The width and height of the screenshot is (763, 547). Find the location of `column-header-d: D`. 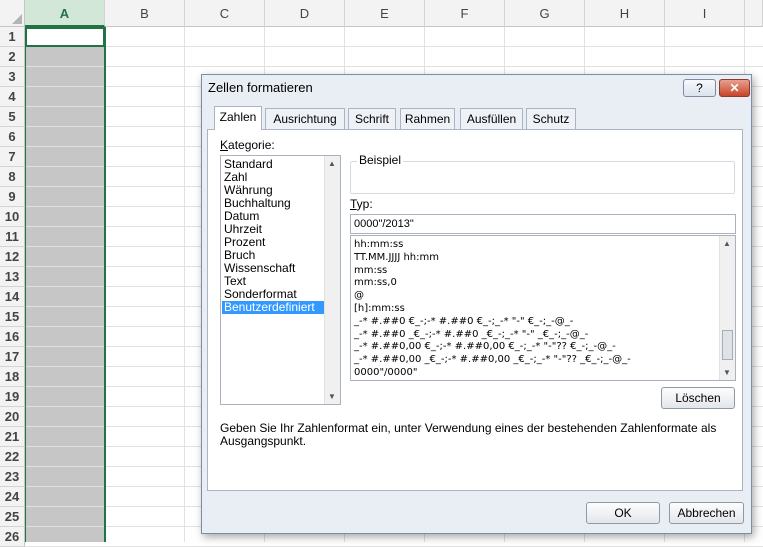

column-header-d: D is located at coordinates (305, 13).